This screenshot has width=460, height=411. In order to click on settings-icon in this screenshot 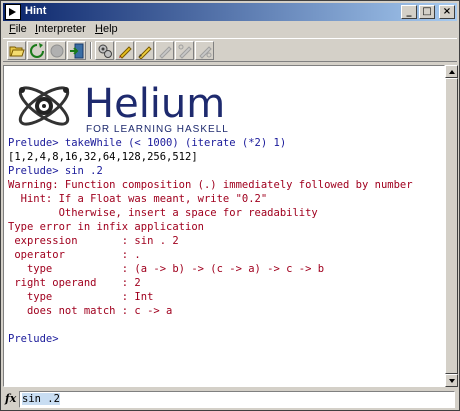, I will do `click(105, 51)`.